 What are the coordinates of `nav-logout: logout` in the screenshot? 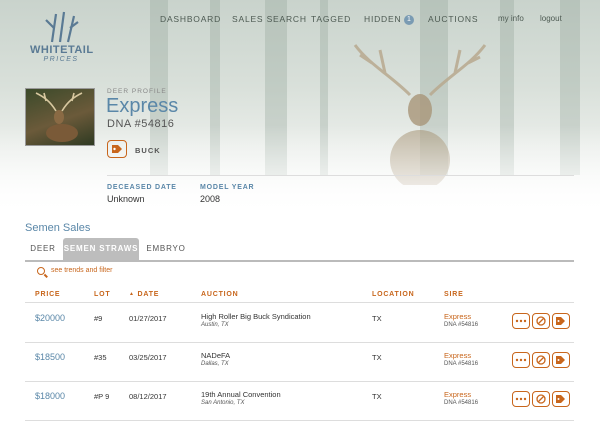 It's located at (551, 18).